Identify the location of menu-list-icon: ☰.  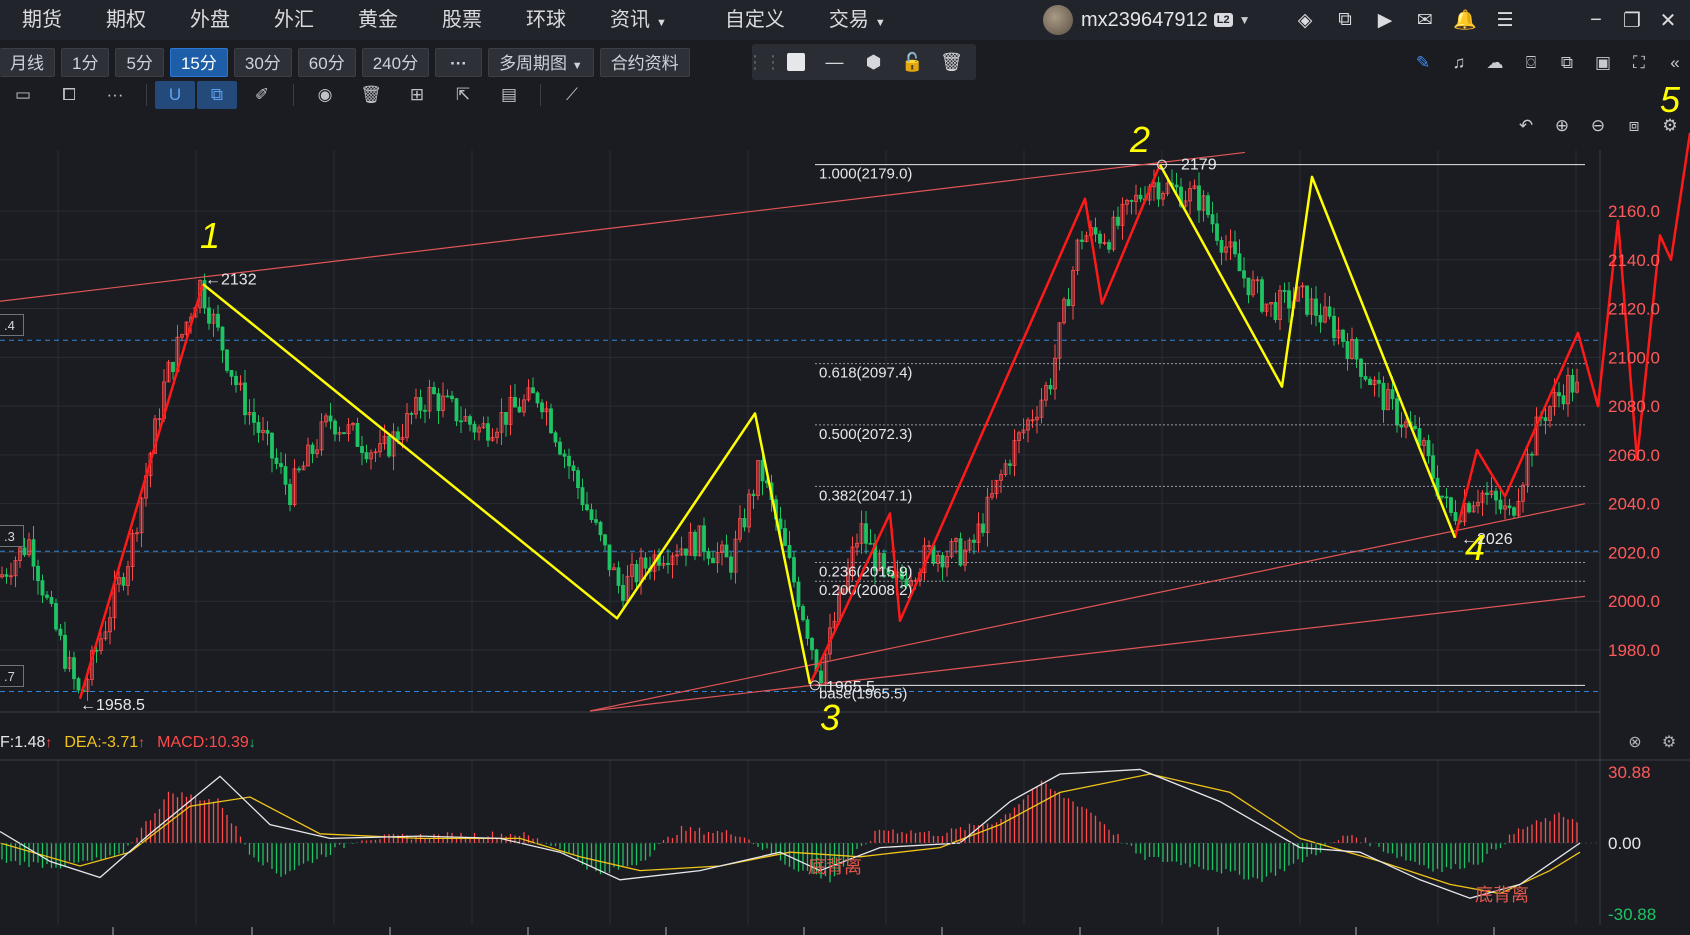
(1505, 20).